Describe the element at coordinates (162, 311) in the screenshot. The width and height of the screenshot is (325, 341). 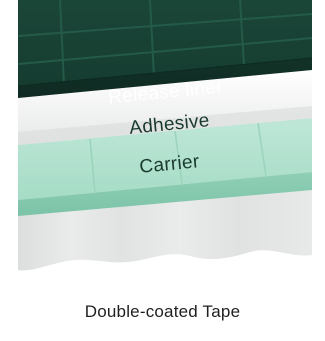
I see `diagram-caption: Double-coated Tape` at that location.